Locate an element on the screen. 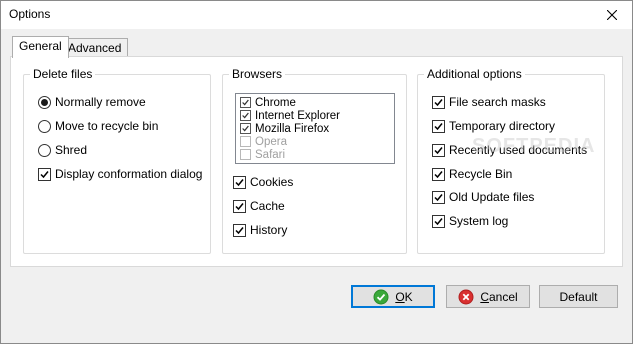  checkbox-label: File search masks is located at coordinates (497, 102).